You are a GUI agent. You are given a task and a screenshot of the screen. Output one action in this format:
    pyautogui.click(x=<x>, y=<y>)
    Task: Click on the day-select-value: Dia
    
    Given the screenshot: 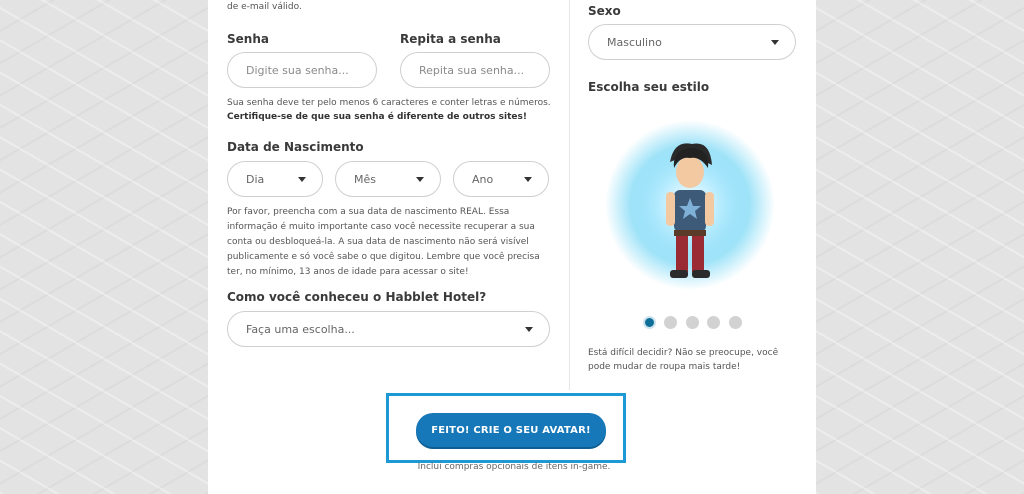 What is the action you would take?
    pyautogui.click(x=255, y=179)
    